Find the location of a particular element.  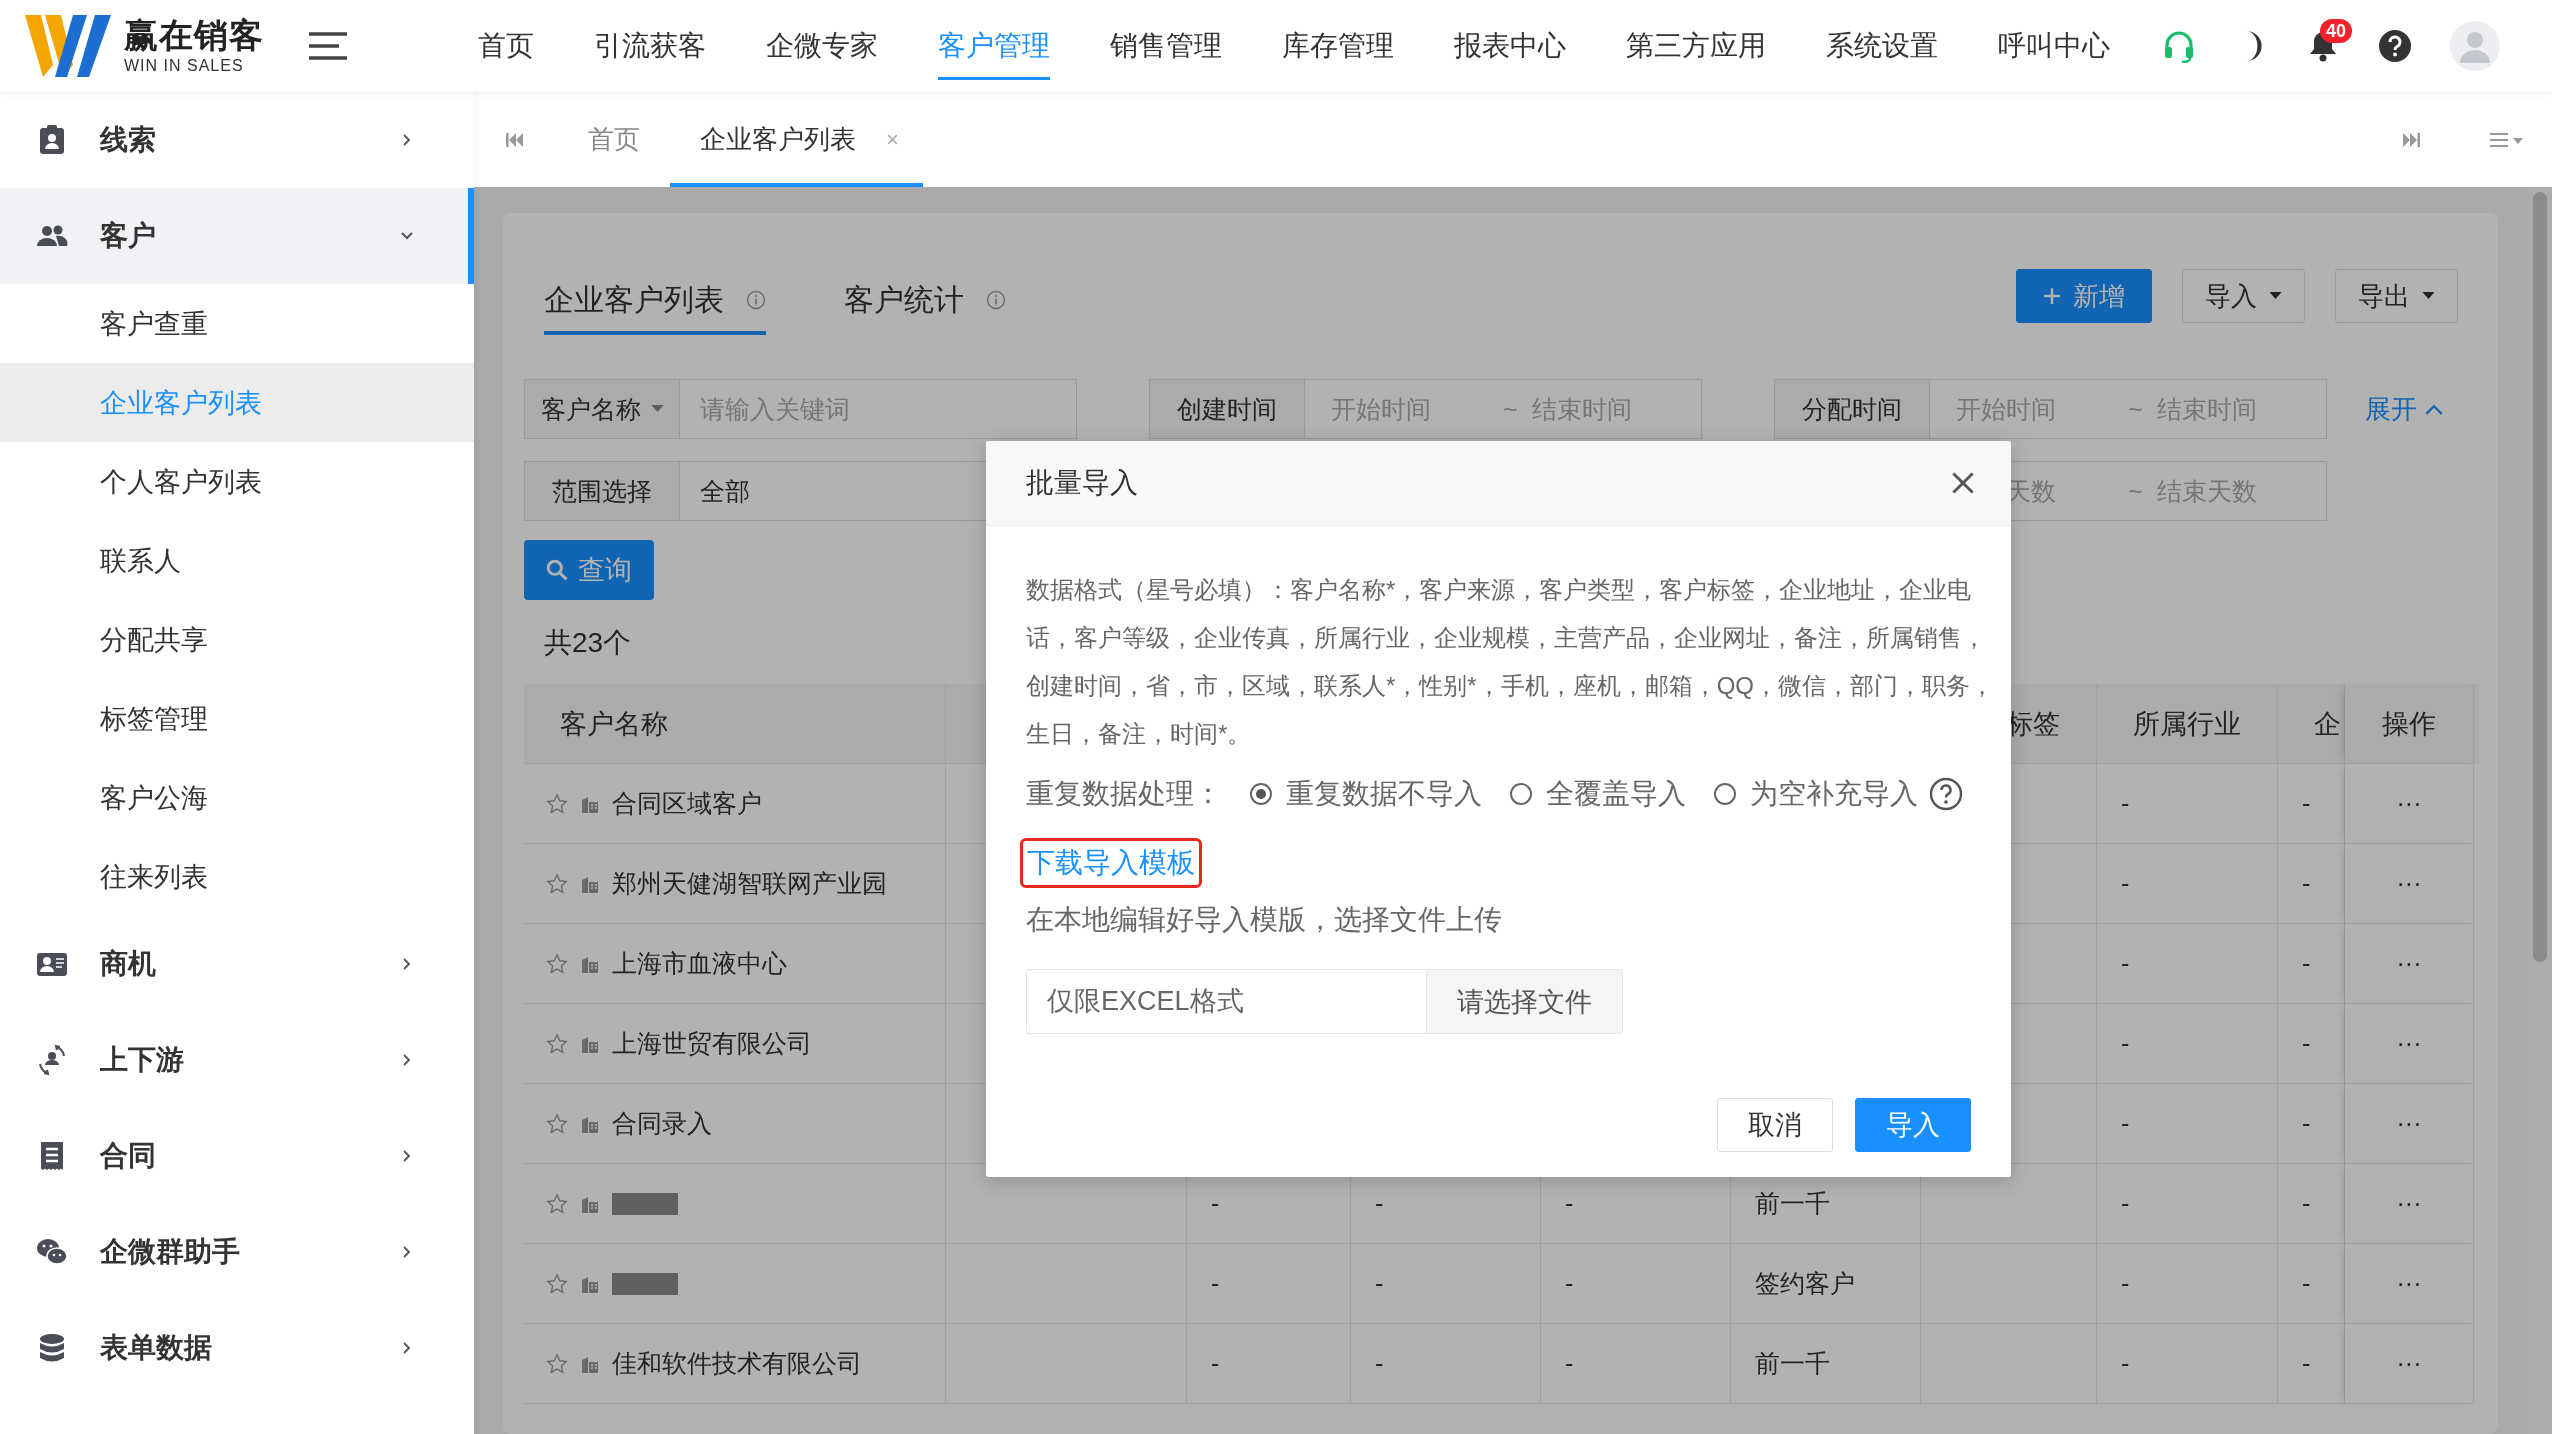

list-menu-icon is located at coordinates (2507, 139).